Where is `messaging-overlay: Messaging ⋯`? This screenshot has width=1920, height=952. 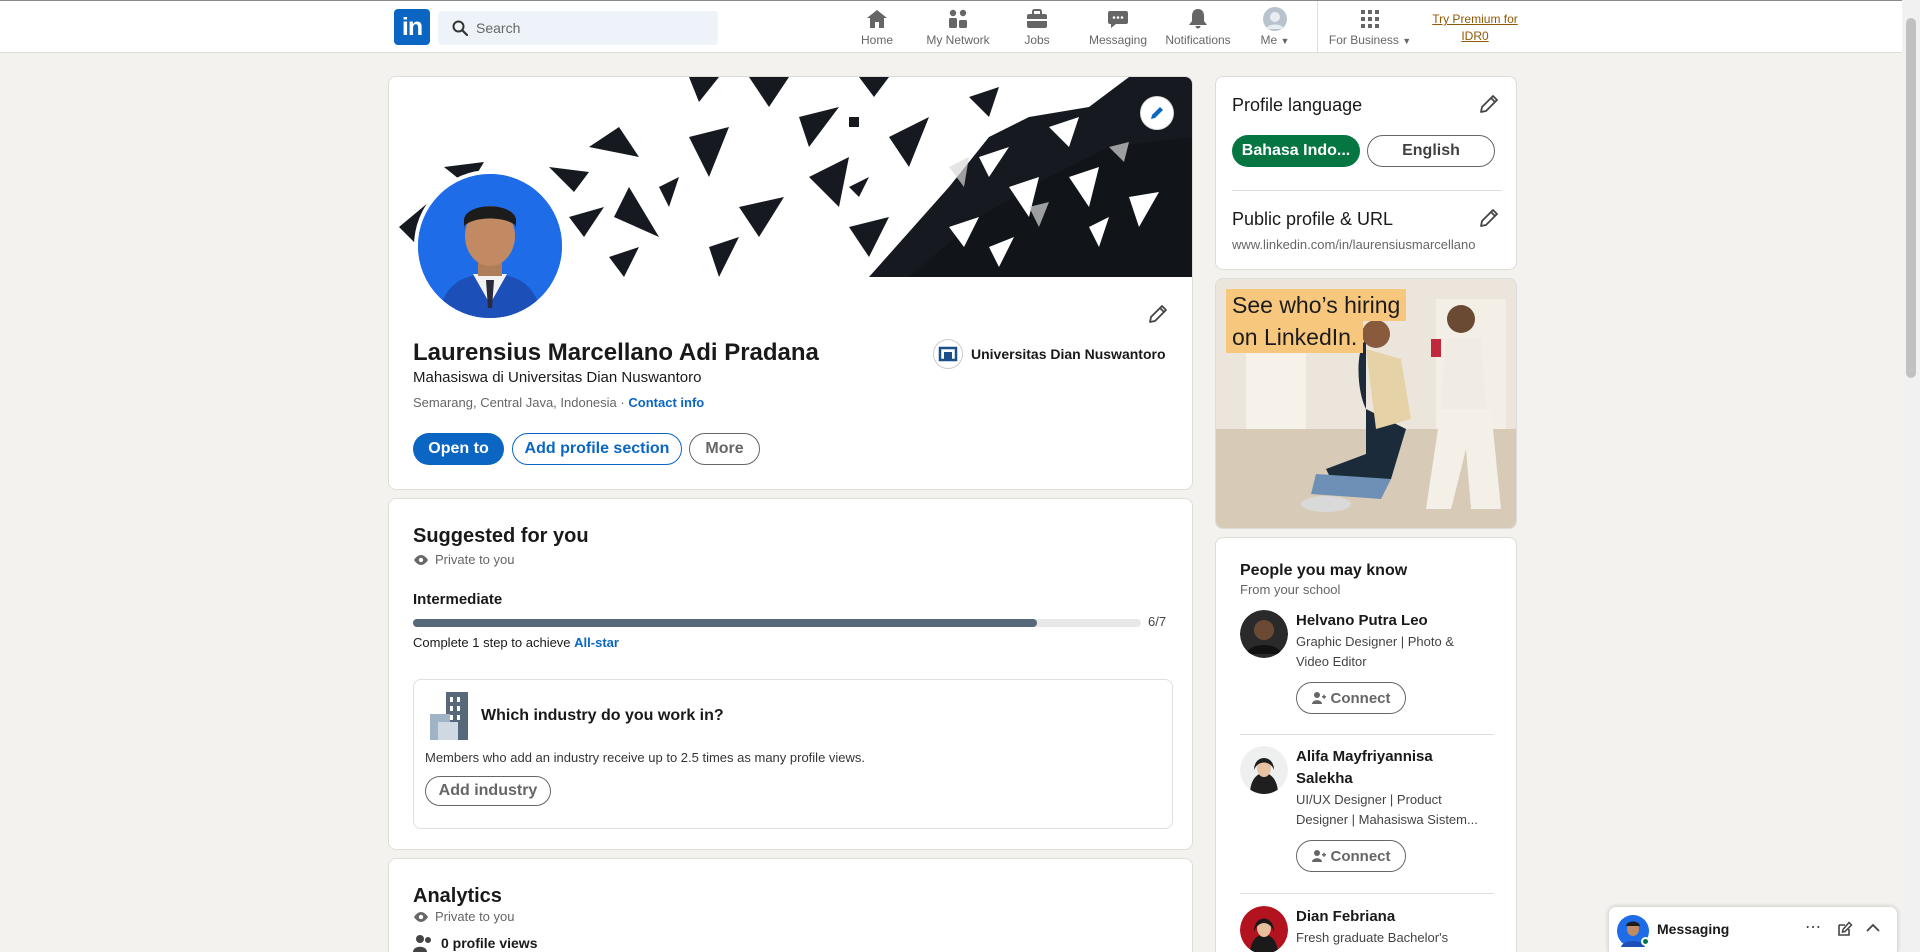 messaging-overlay: Messaging ⋯ is located at coordinates (1753, 929).